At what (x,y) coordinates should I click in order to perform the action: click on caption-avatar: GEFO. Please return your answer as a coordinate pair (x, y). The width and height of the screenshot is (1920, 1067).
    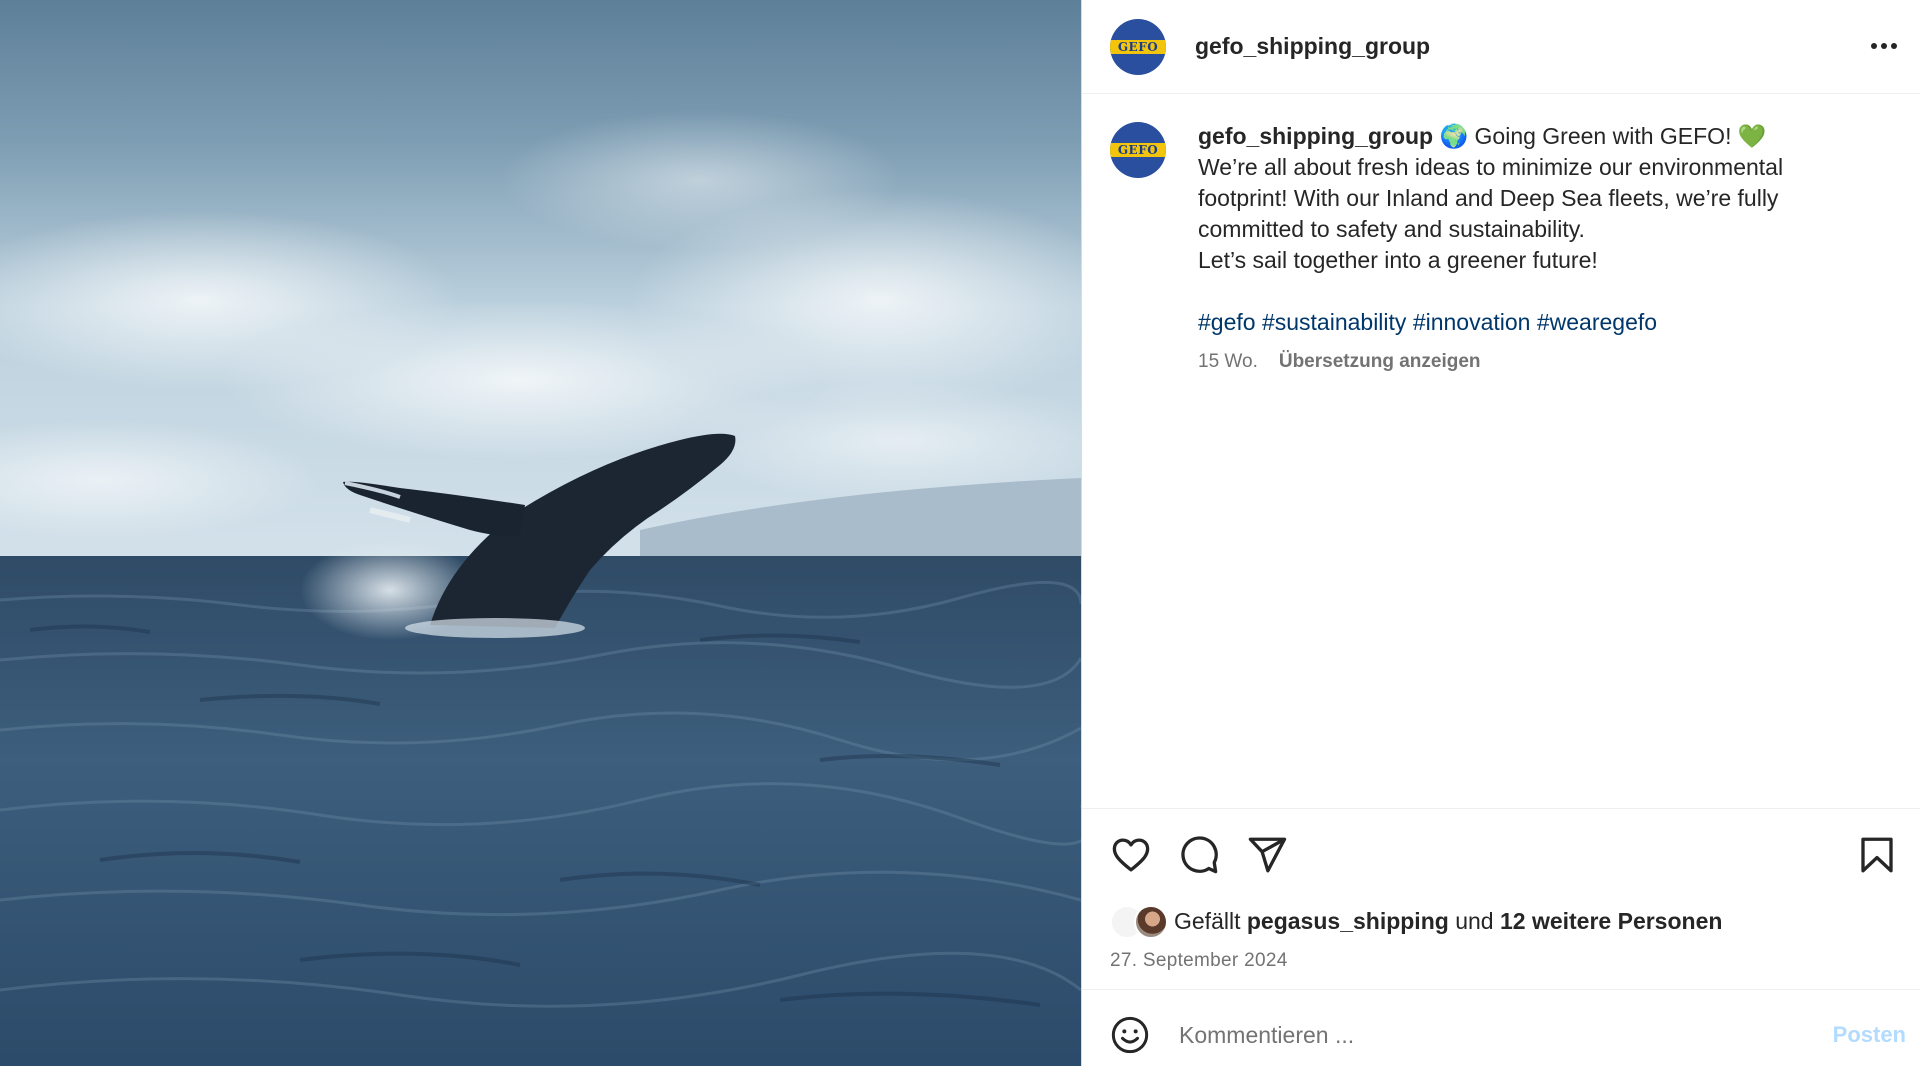
    Looking at the image, I should click on (1138, 150).